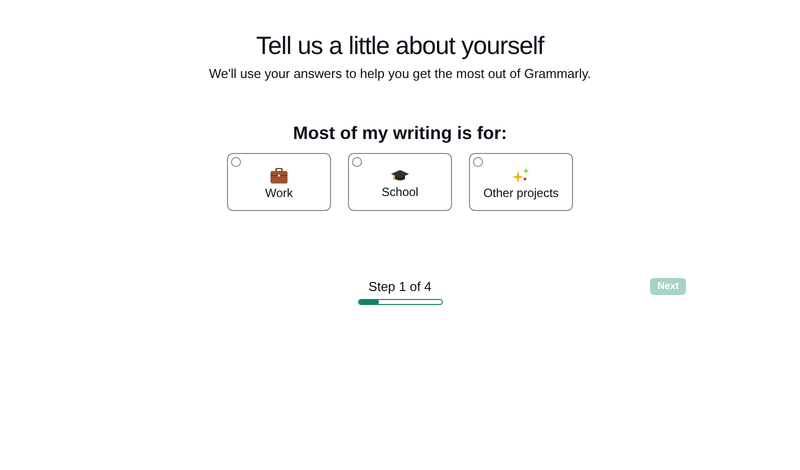 Image resolution: width=800 pixels, height=470 pixels. Describe the element at coordinates (400, 46) in the screenshot. I see `page-title: Tell us a little about yourself` at that location.